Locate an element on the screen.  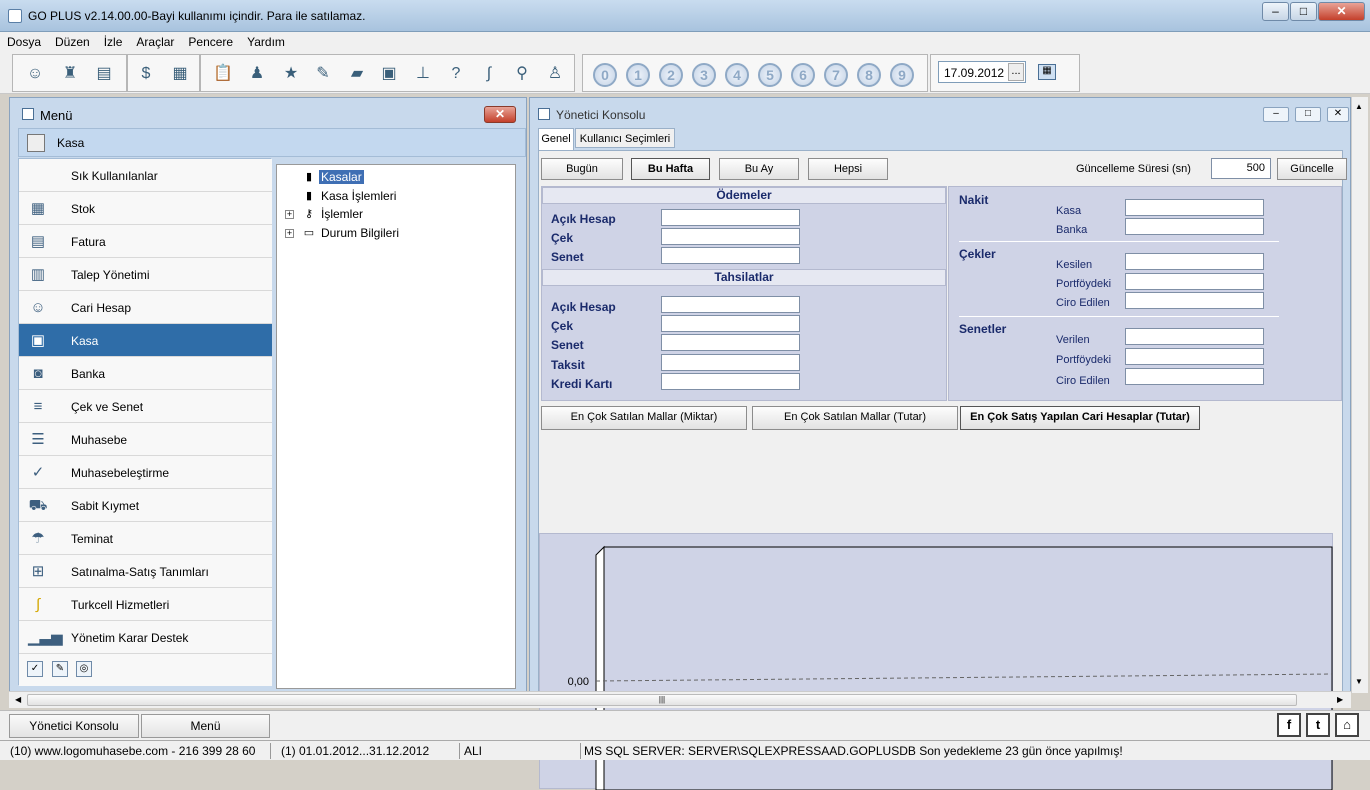
scroll-down-icon: ▼ is located at coordinates (1359, 681).